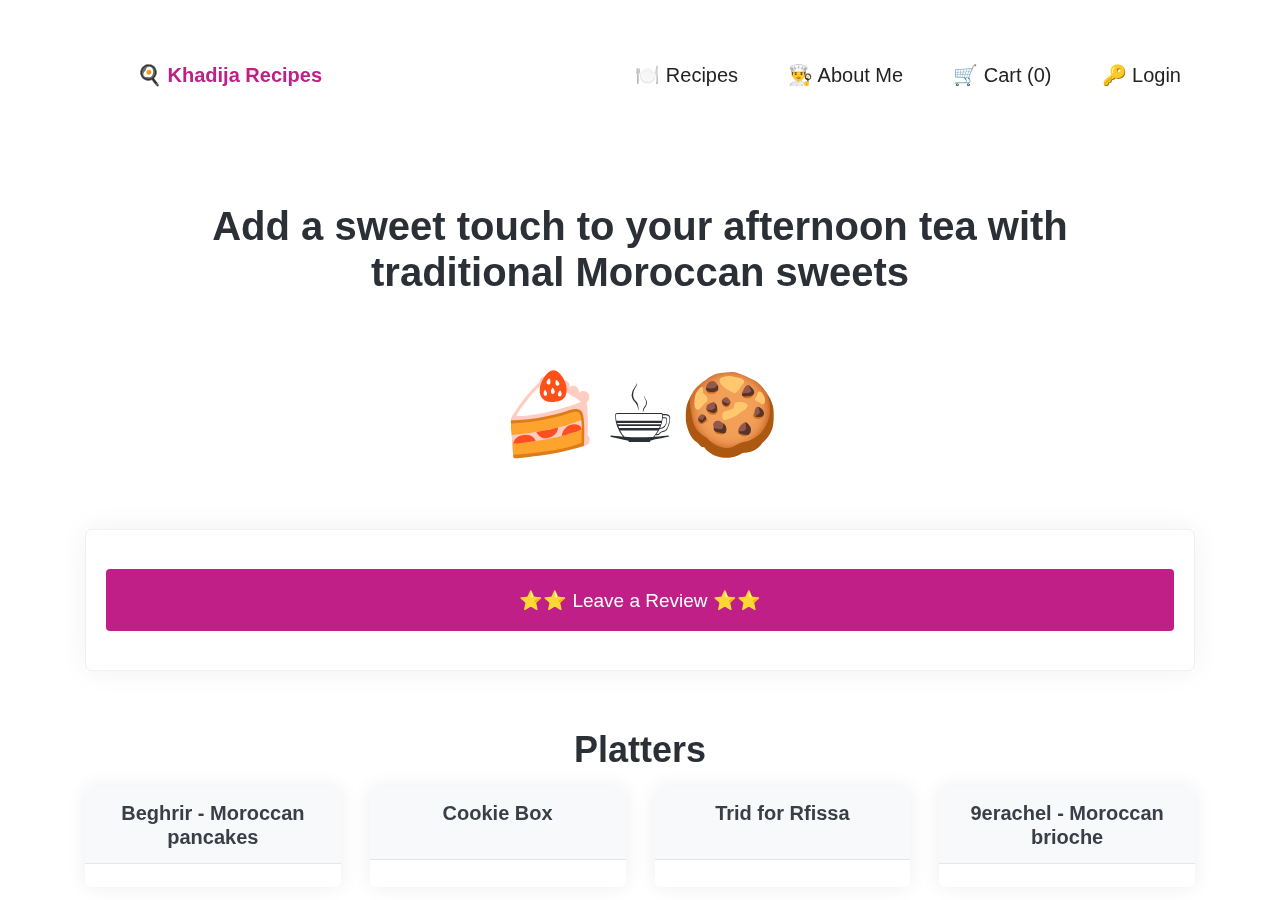 This screenshot has width=1280, height=900. I want to click on emoji-illustration: 🍪, so click(729, 415).